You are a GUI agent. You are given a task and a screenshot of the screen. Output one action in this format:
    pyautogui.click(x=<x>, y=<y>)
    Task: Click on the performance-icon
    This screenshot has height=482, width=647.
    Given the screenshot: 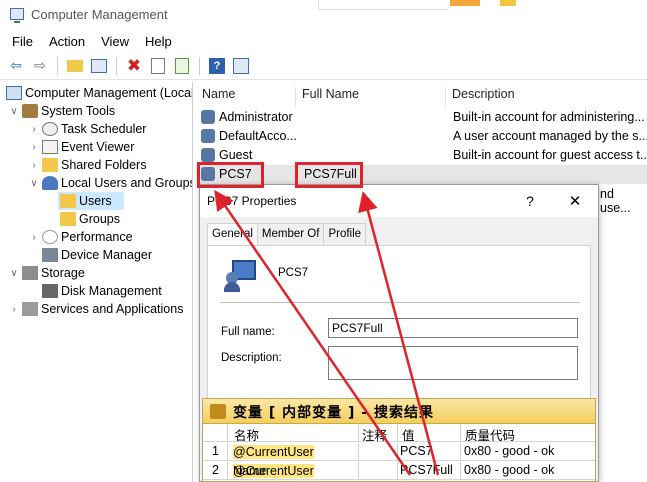 What is the action you would take?
    pyautogui.click(x=50, y=237)
    